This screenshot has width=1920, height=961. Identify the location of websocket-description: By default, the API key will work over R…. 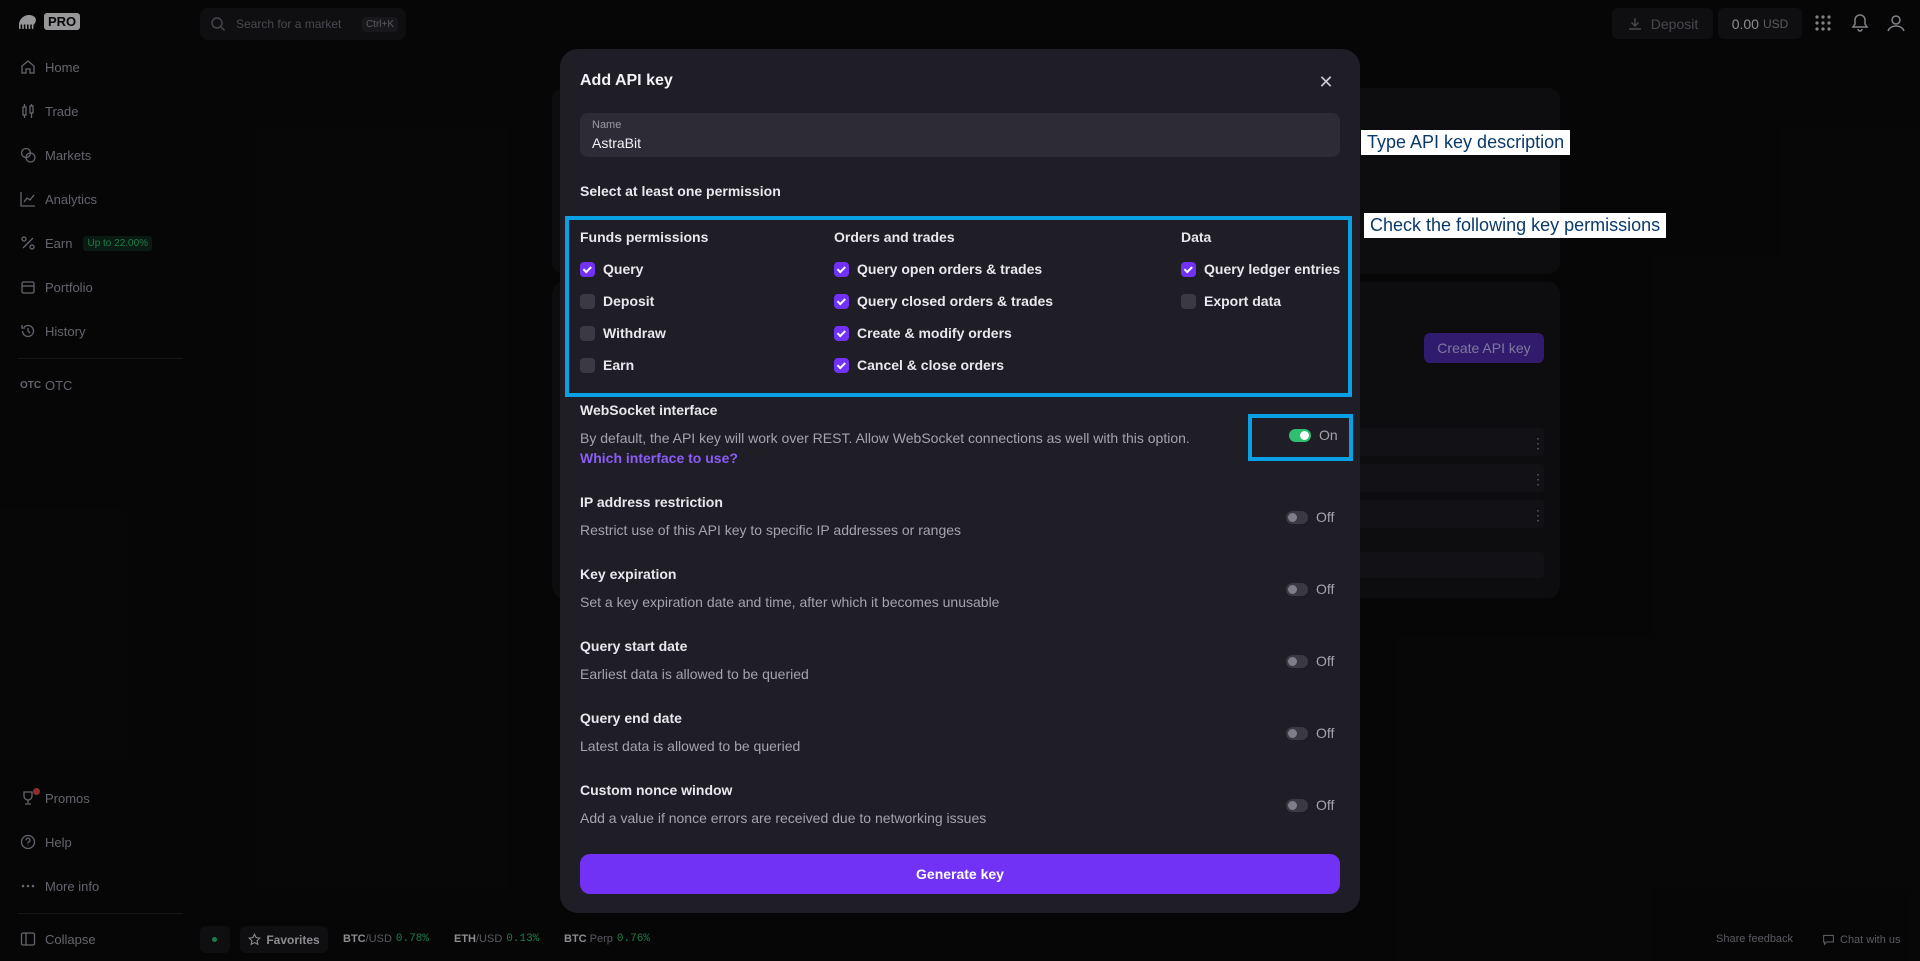
(885, 438).